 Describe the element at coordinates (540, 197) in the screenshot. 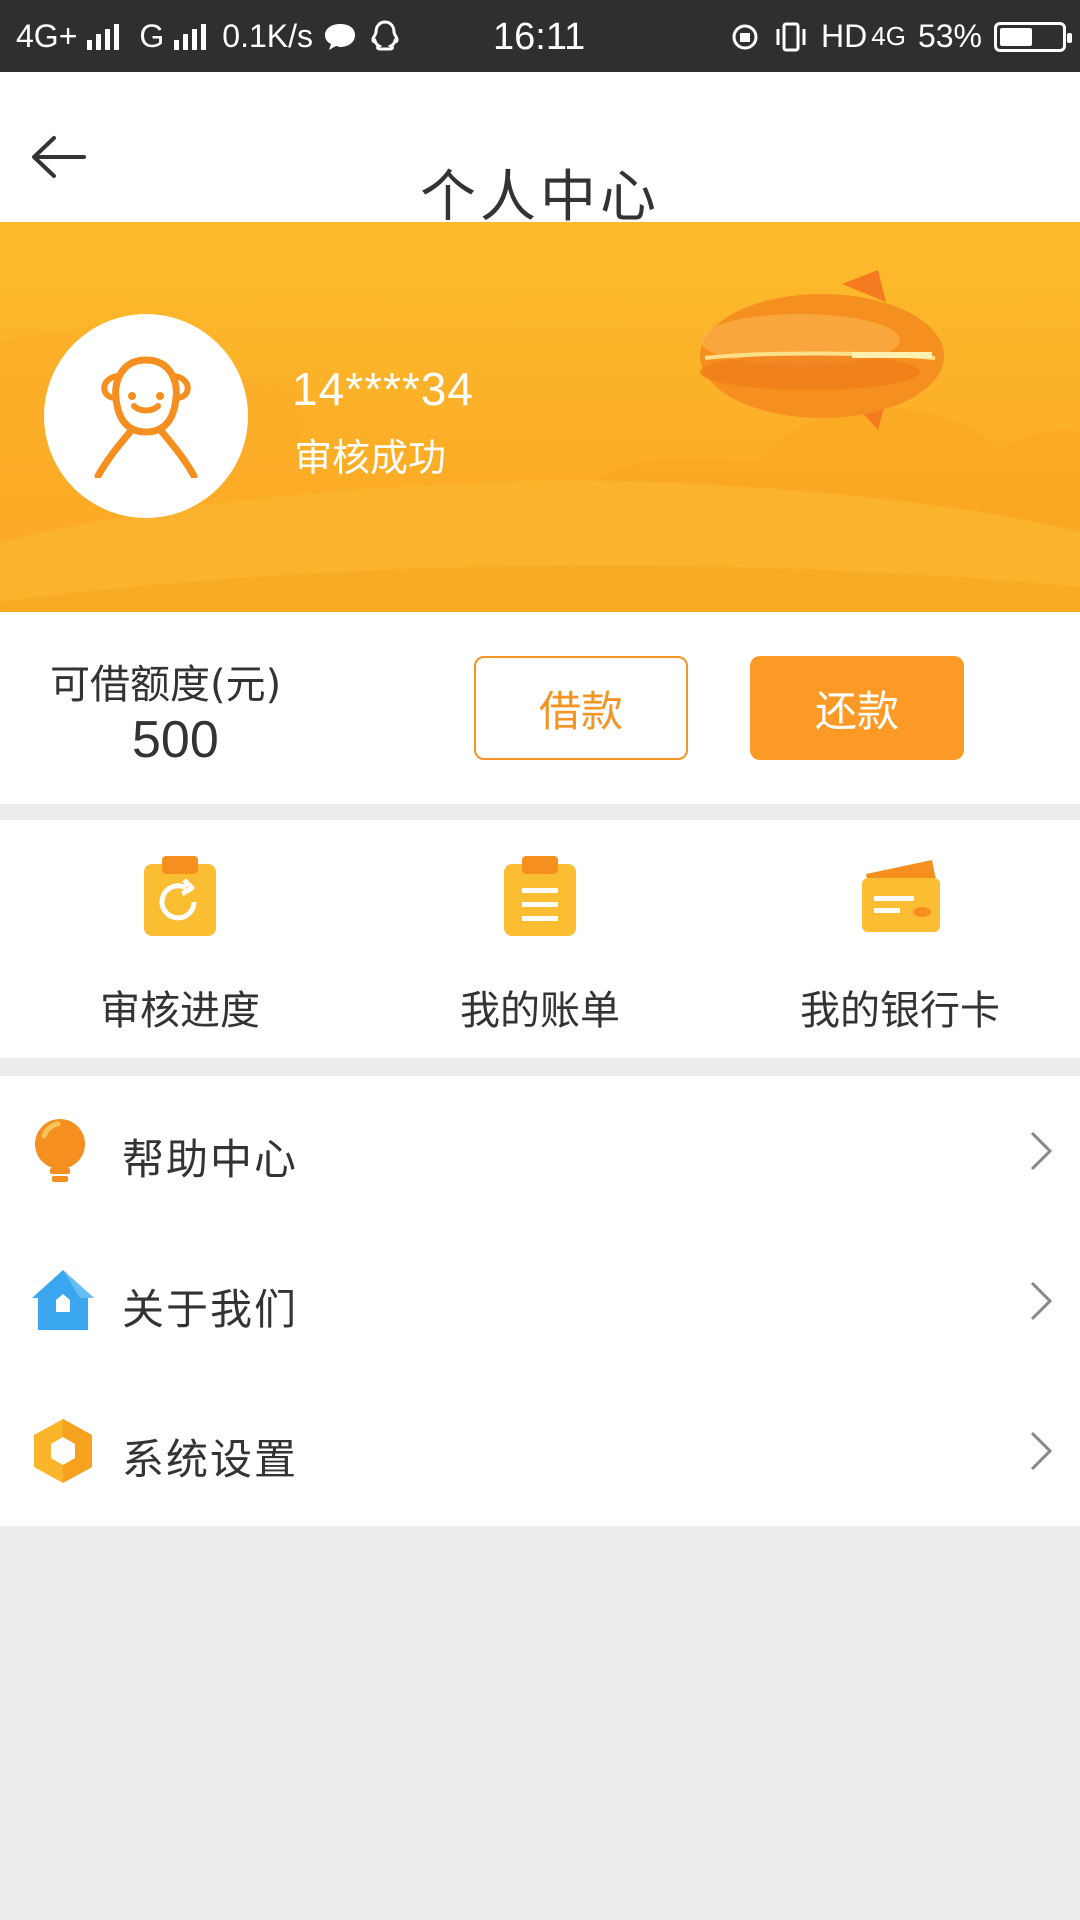

I see `page-title: 个人中心` at that location.